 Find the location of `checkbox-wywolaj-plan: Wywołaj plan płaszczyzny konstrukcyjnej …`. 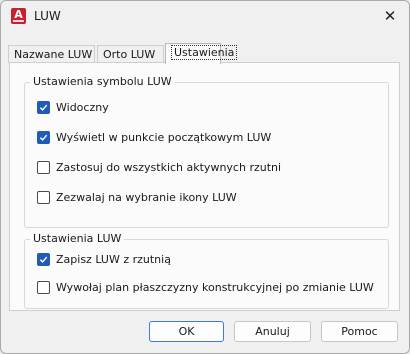

checkbox-wywolaj-plan: Wywołaj plan płaszczyzny konstrukcyjnej … is located at coordinates (205, 287).